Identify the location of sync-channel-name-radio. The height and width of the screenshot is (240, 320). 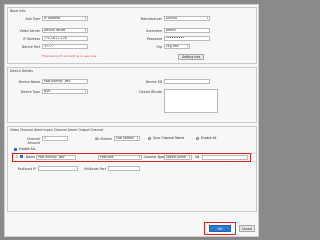
(149, 138).